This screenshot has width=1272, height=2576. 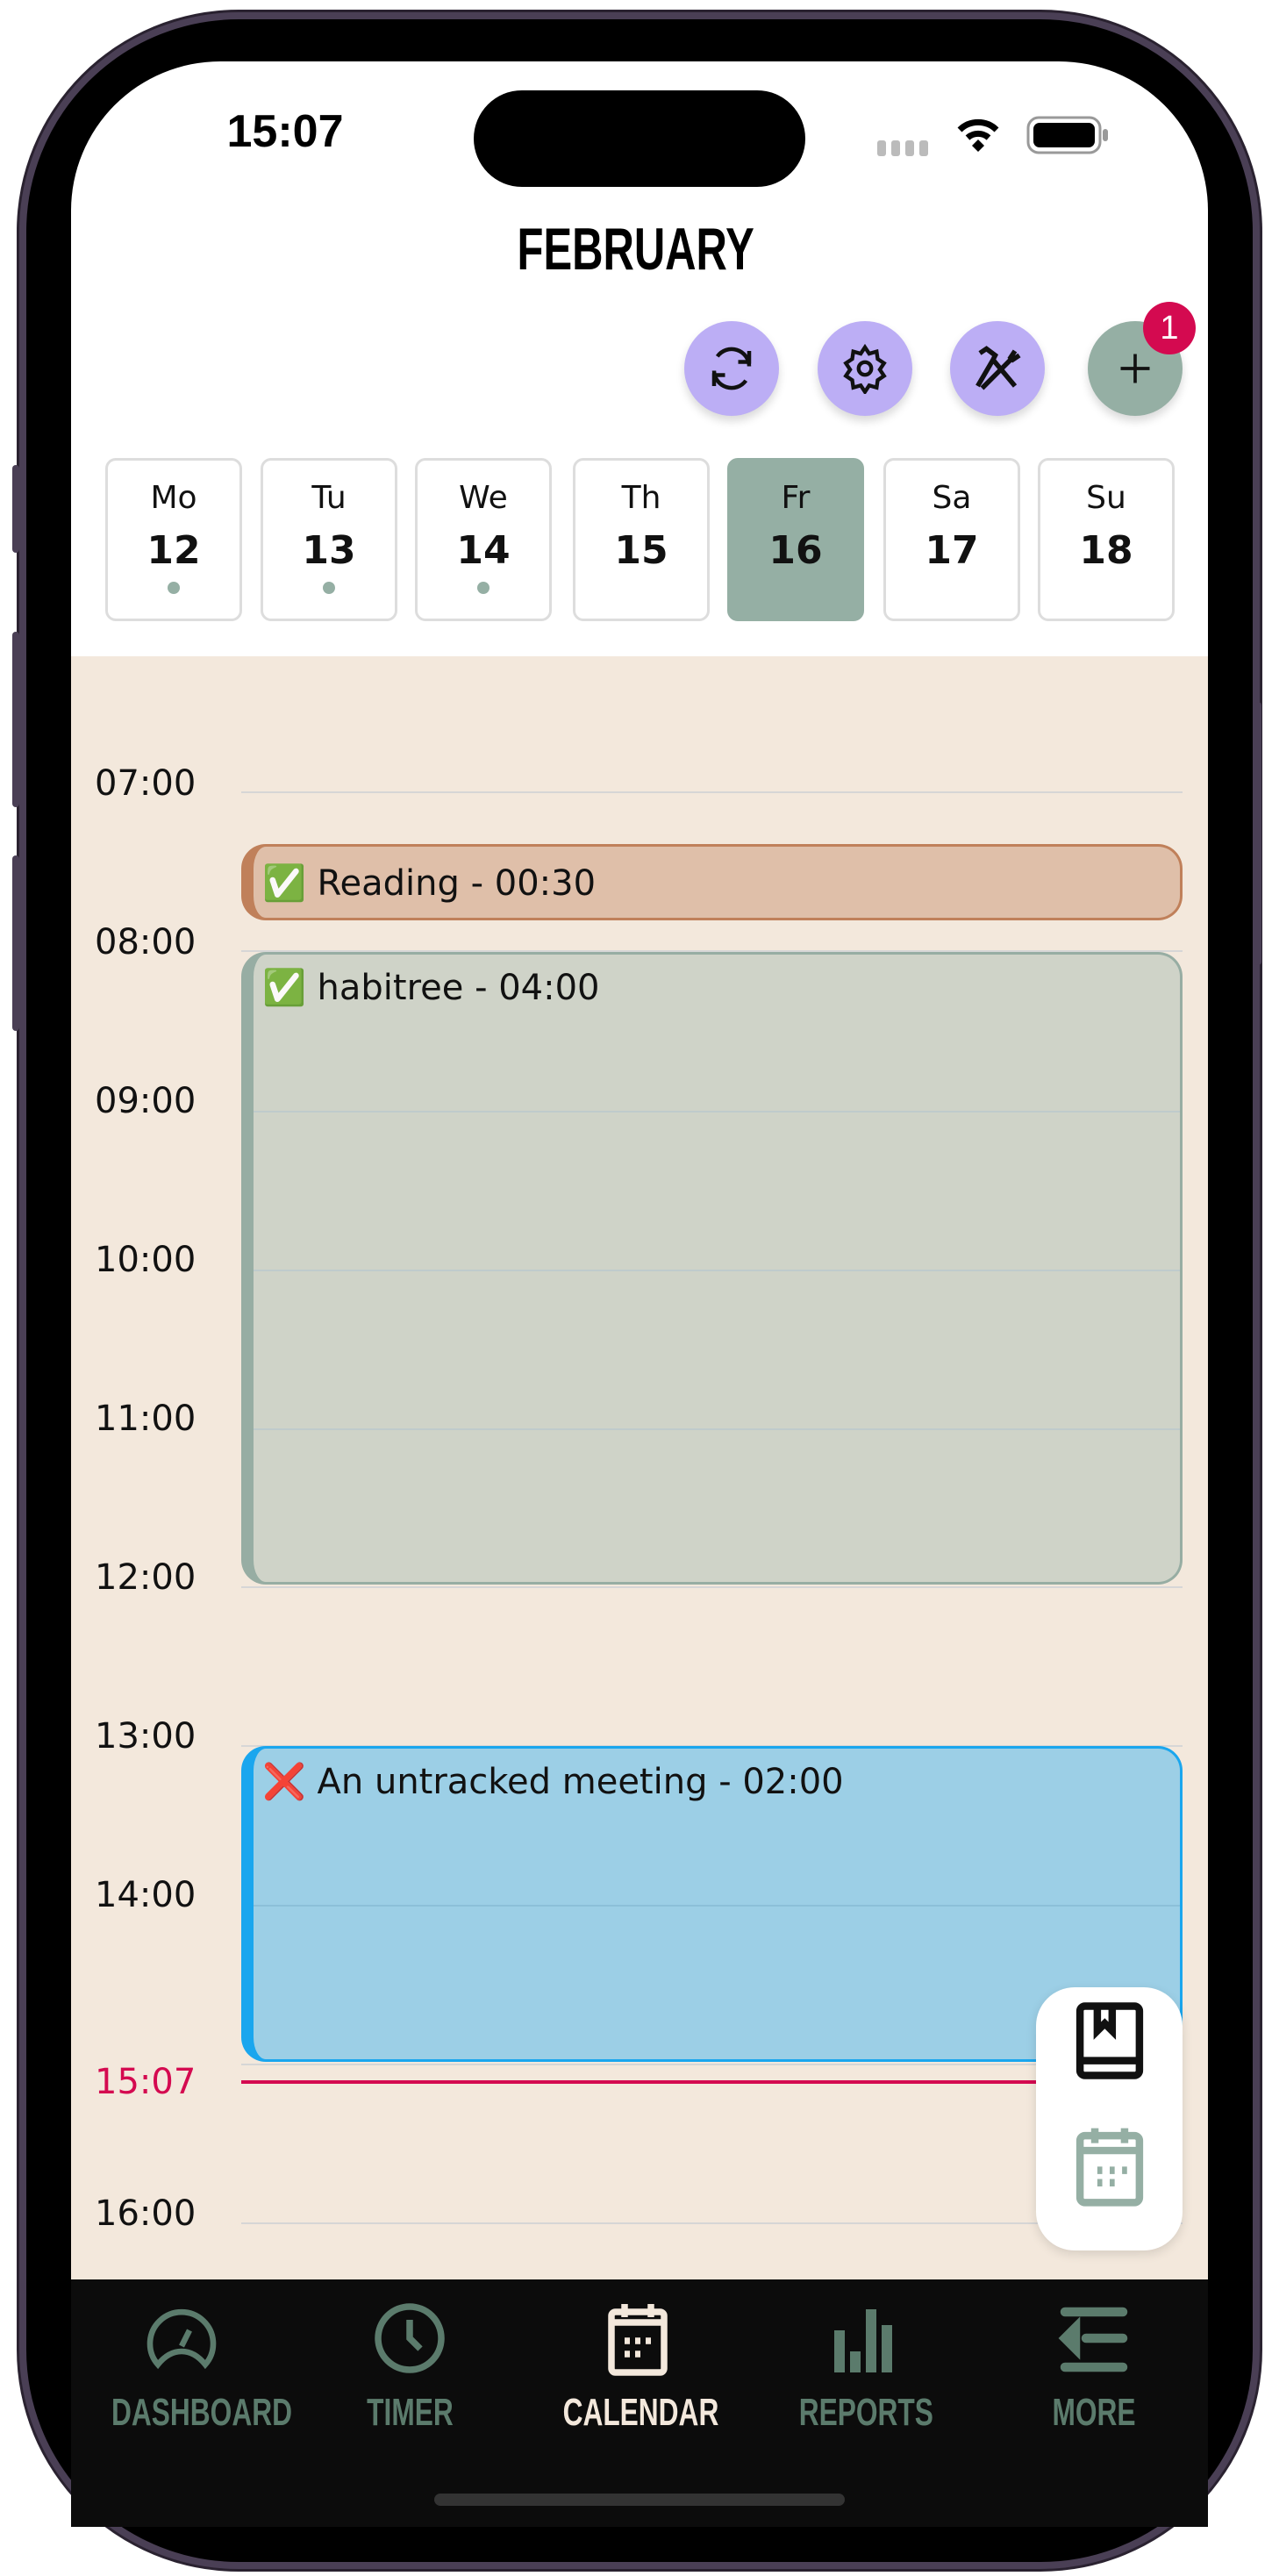 What do you see at coordinates (173, 498) in the screenshot?
I see `day-of-week: Mo` at bounding box center [173, 498].